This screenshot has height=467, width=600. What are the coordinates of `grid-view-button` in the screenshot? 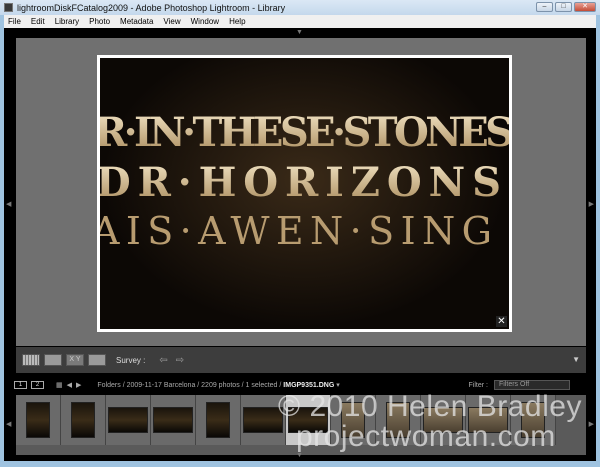 It's located at (31, 360).